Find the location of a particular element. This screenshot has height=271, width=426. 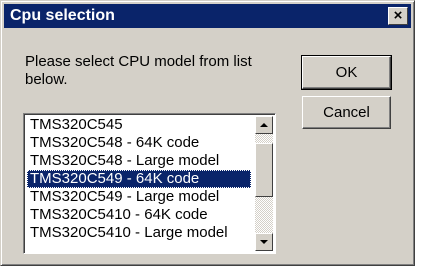

list-item: TMS320C549 - 64K code is located at coordinates (139, 179).